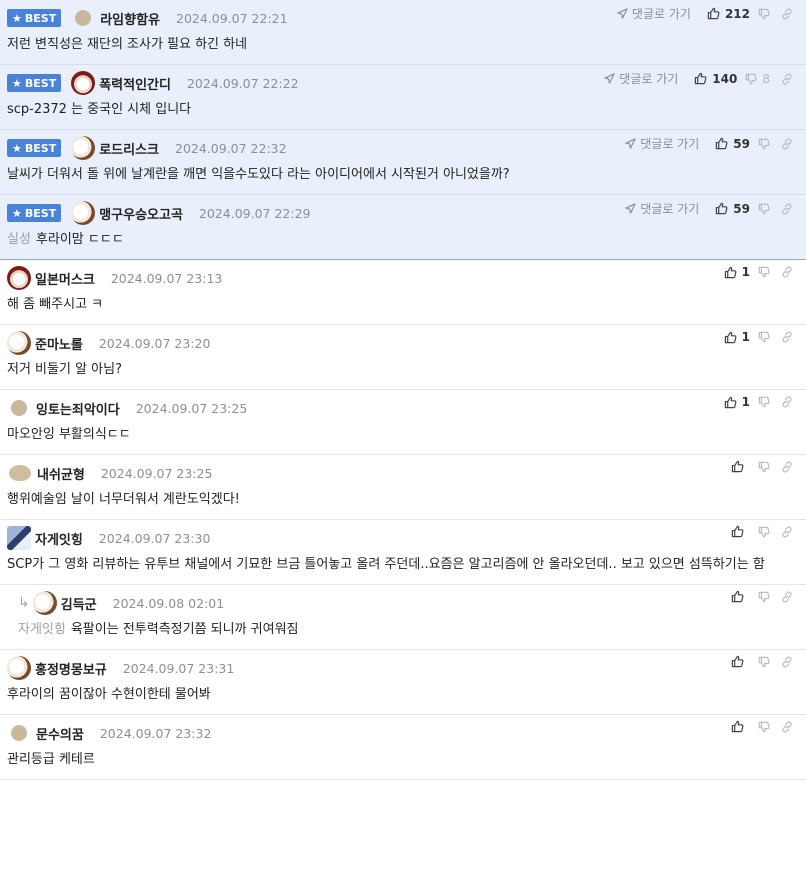 This screenshot has height=892, width=806. Describe the element at coordinates (741, 208) in the screenshot. I see `like-count: 59` at that location.